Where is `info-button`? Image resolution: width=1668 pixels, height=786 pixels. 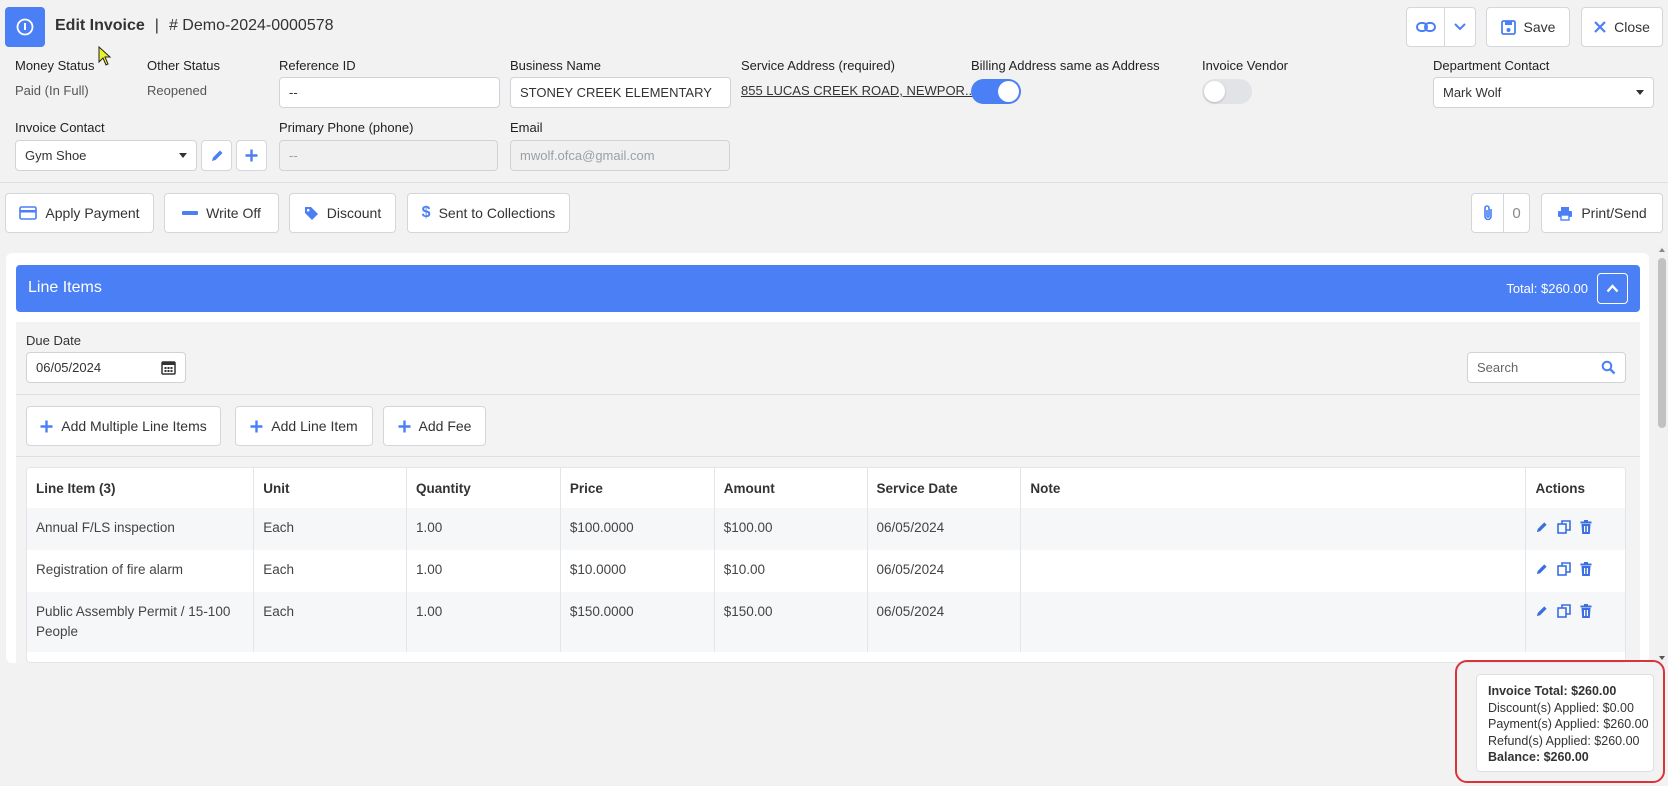 info-button is located at coordinates (25, 27).